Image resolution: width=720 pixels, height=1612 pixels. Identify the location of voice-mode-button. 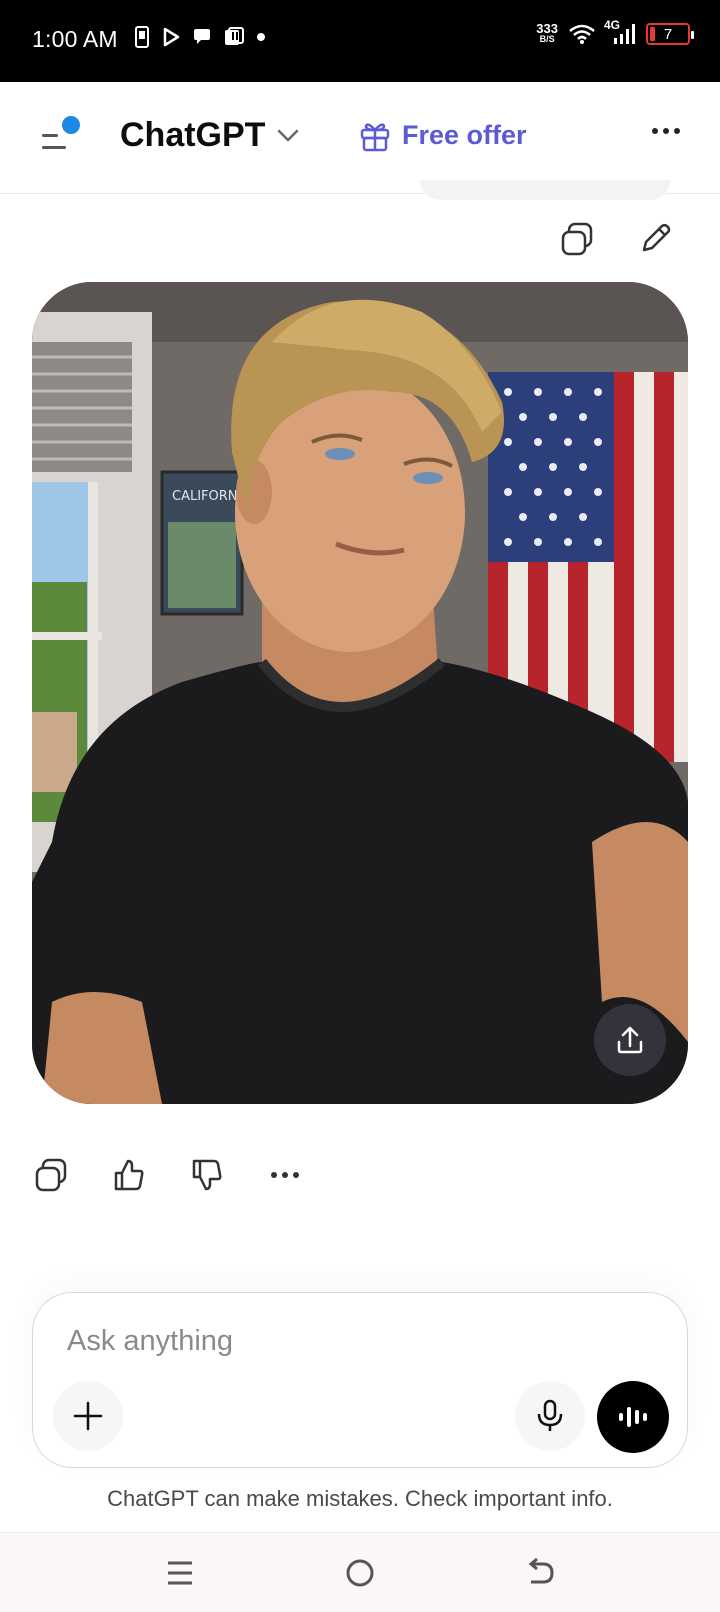
(633, 1417).